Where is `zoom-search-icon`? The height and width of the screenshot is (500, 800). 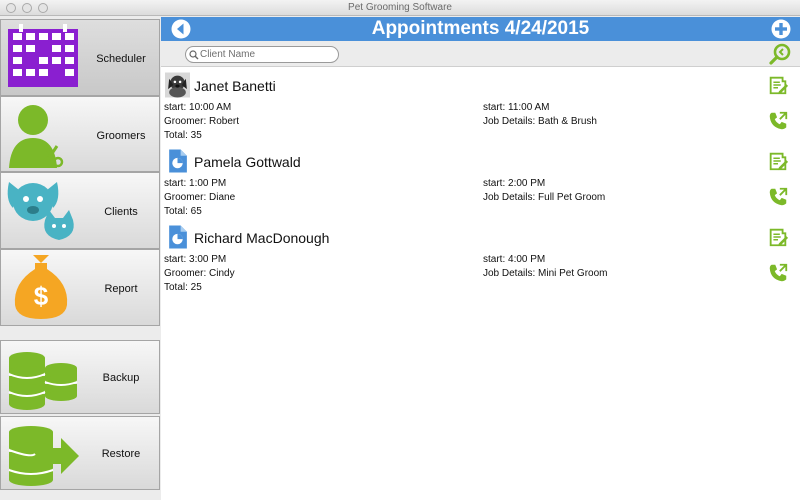 zoom-search-icon is located at coordinates (780, 54).